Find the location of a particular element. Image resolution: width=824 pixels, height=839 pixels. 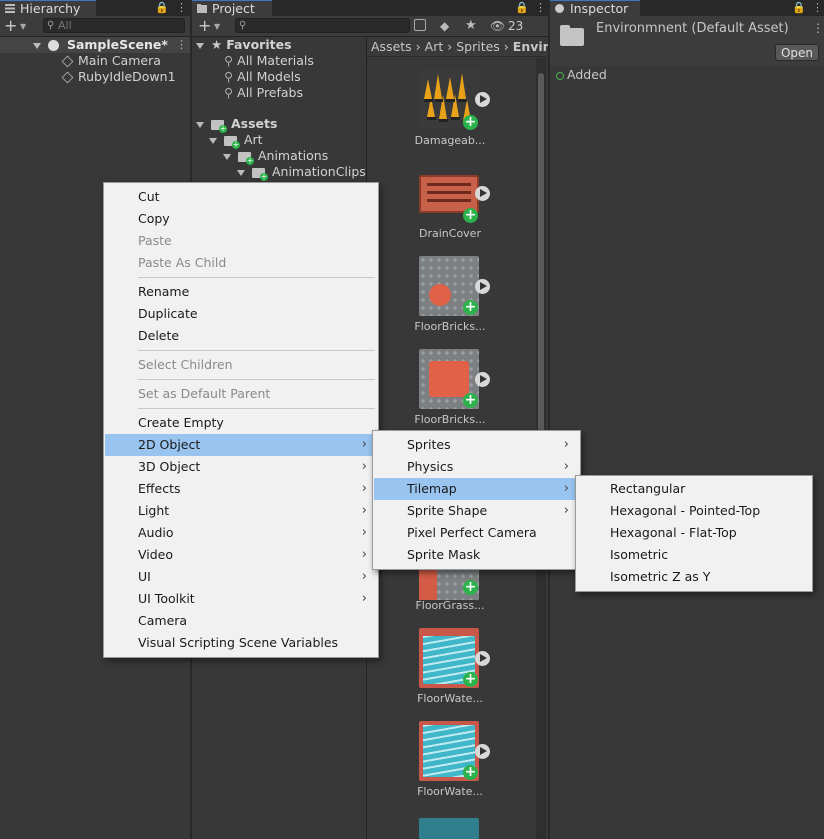

project-tab: Project is located at coordinates (232, 8).